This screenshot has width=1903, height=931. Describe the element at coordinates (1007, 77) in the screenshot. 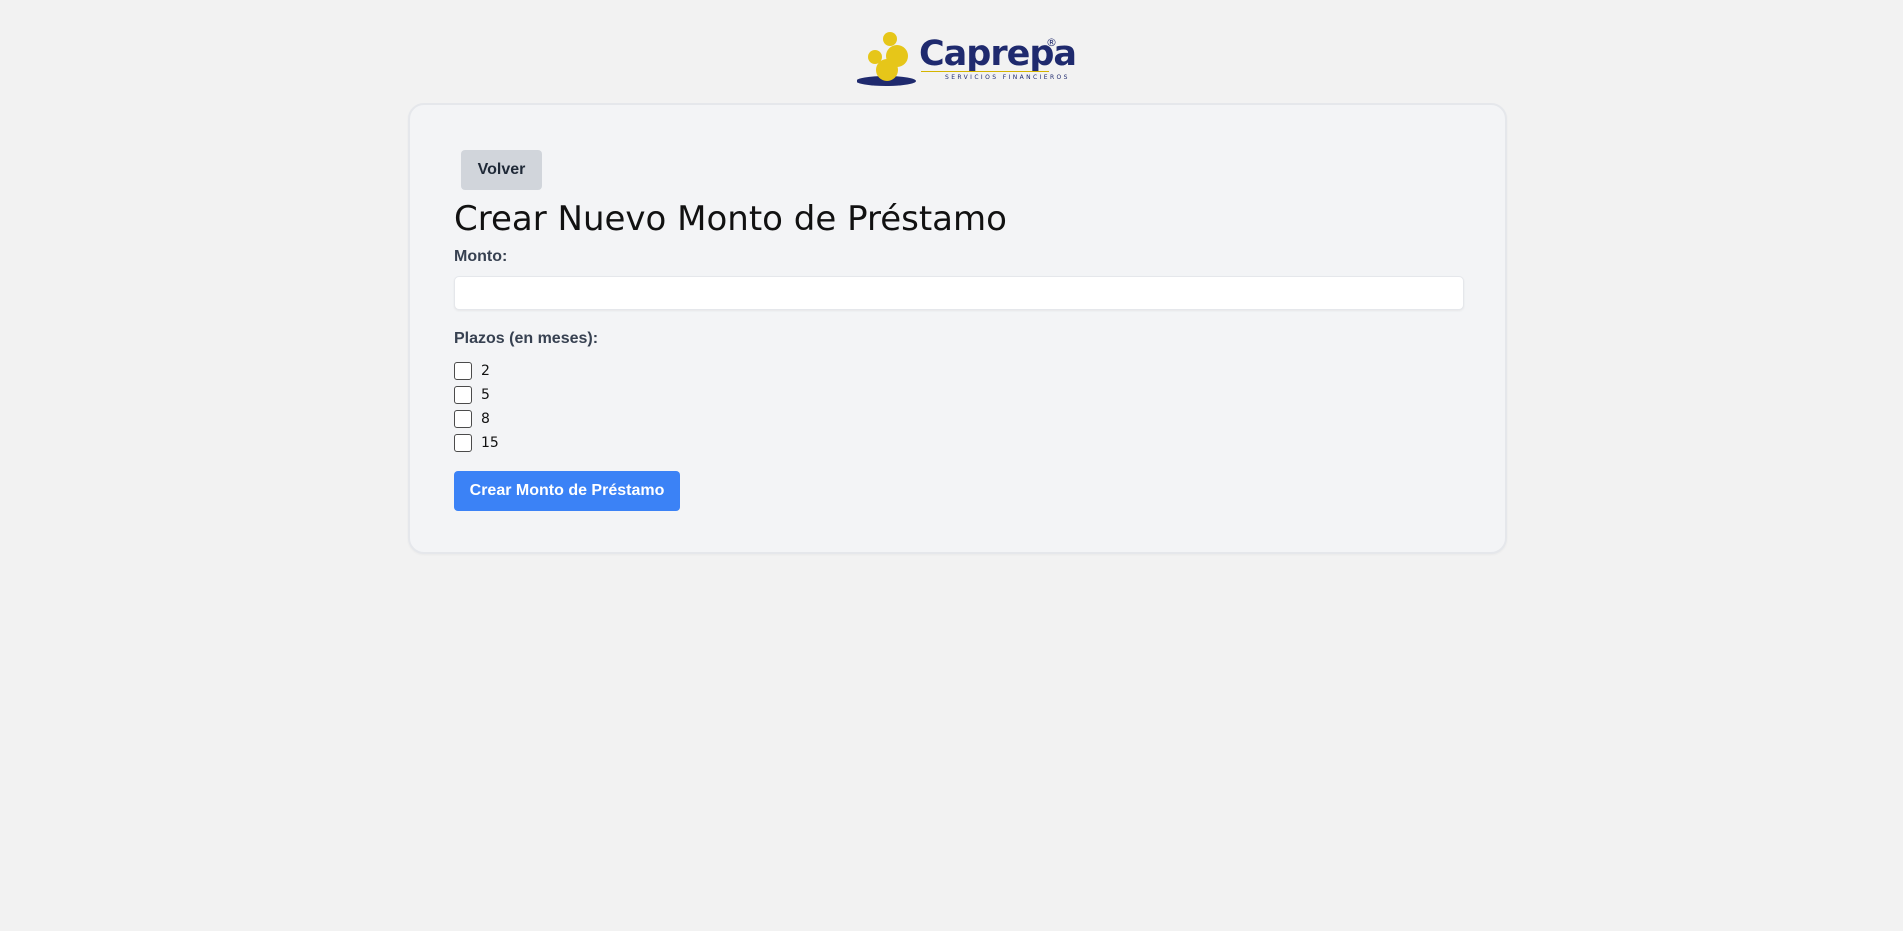

I see `brand-tagline: SERVICIOS FINANCIEROS` at that location.